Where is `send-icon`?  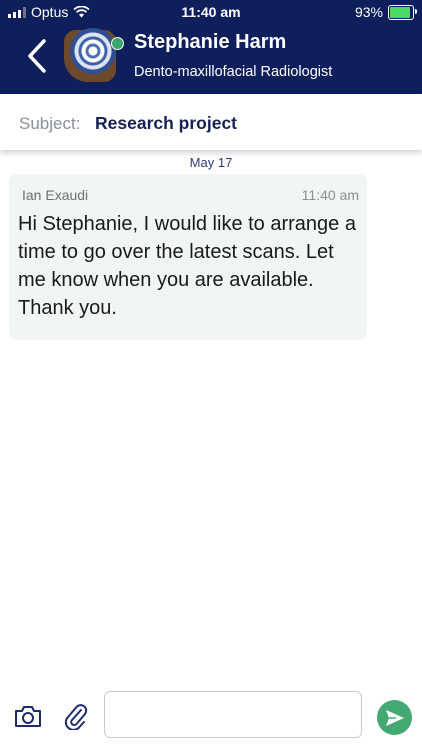
send-icon is located at coordinates (395, 718).